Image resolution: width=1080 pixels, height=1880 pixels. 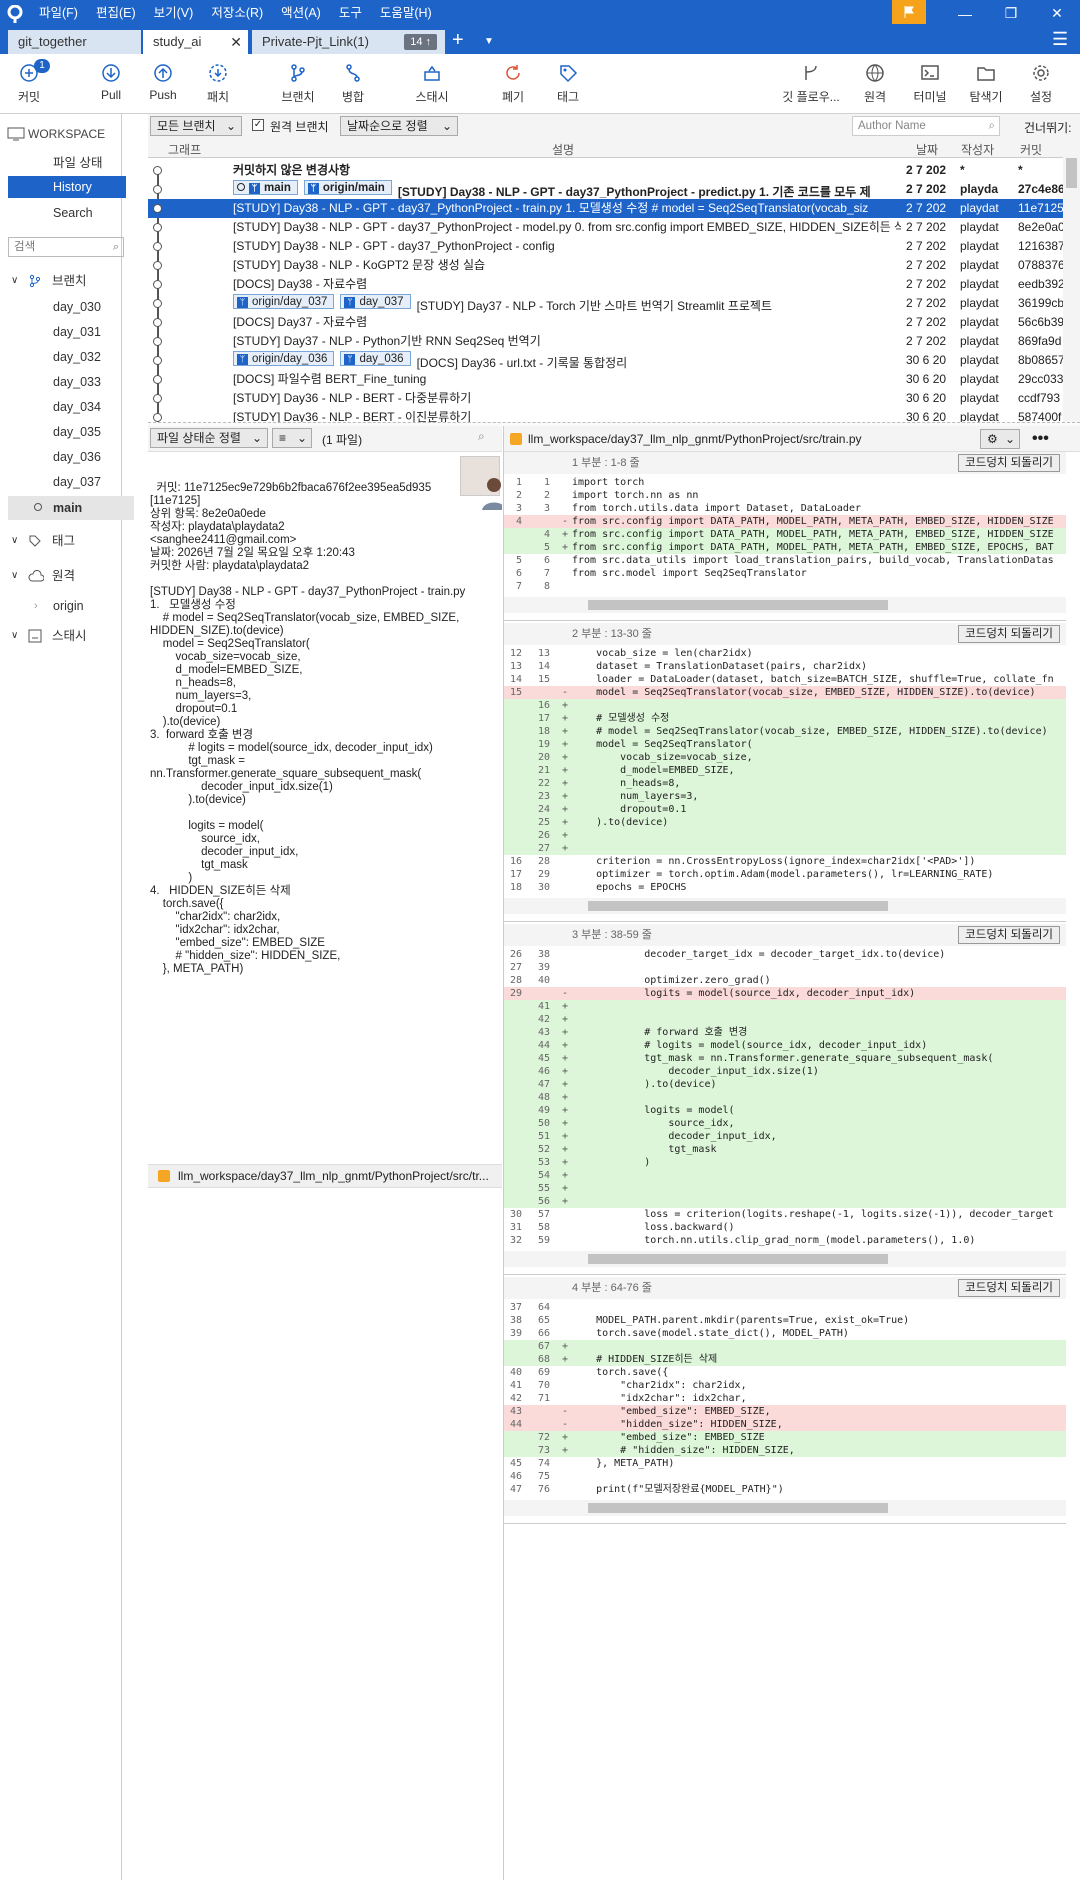 I want to click on explorer-button: 탐색기, so click(x=986, y=83).